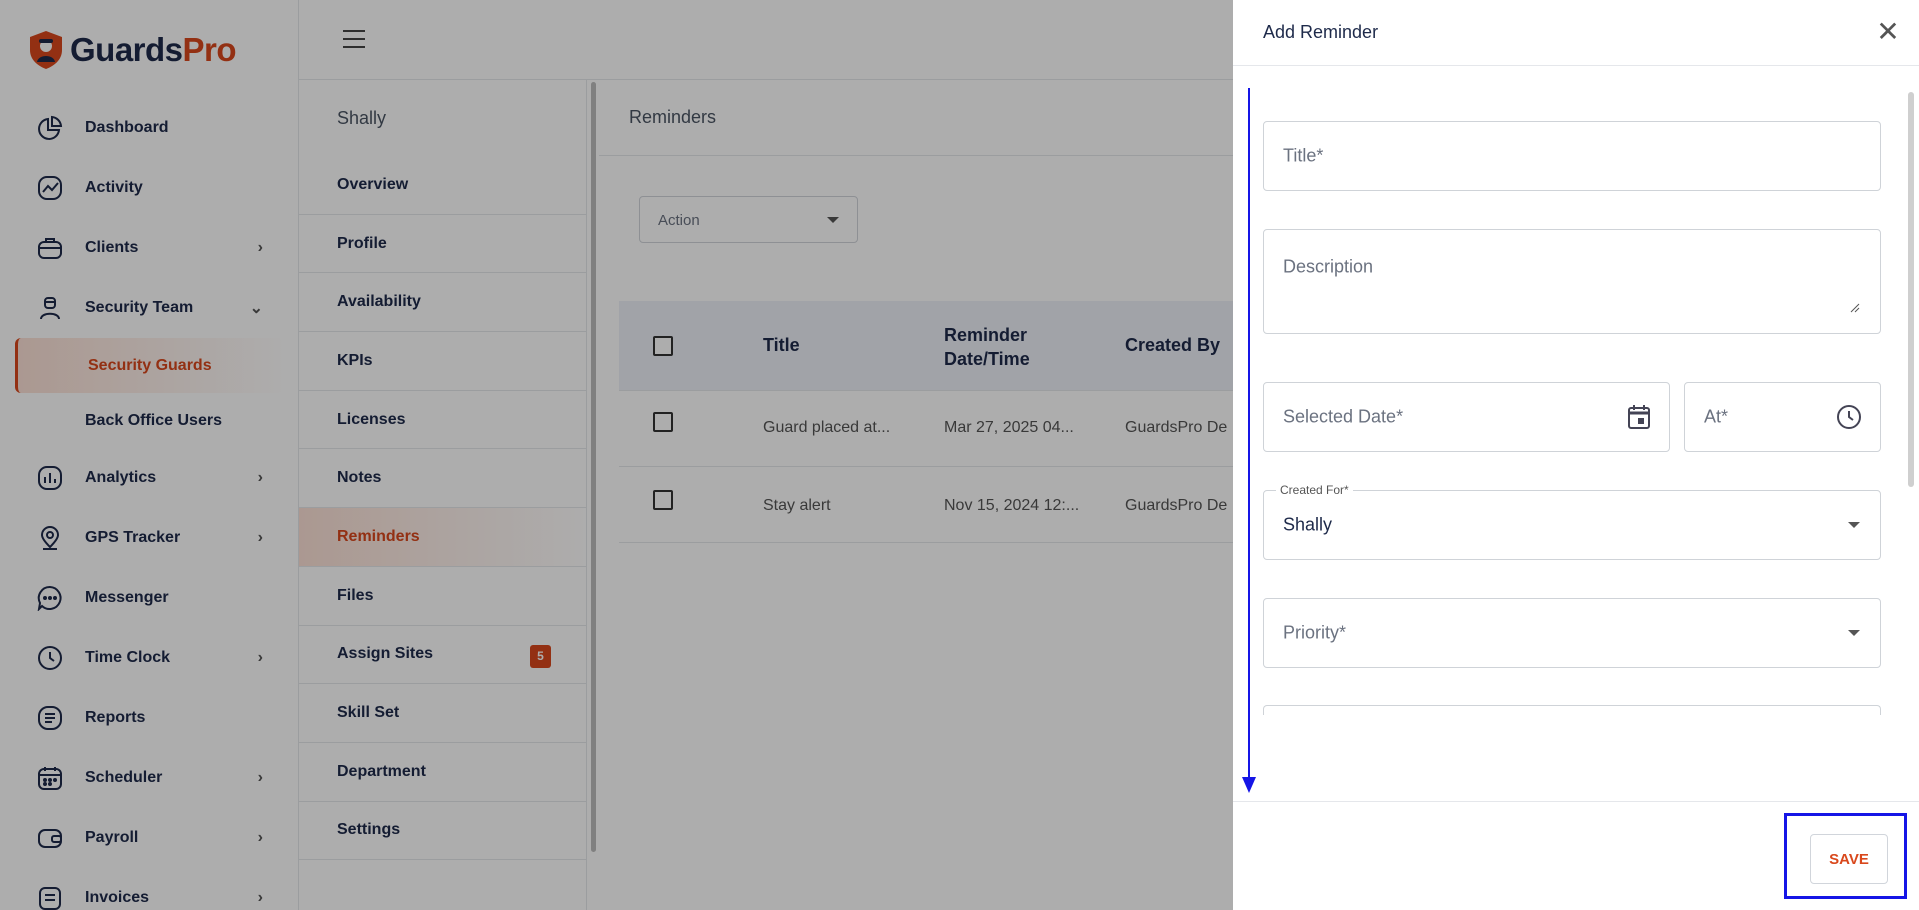 The width and height of the screenshot is (1919, 910). Describe the element at coordinates (1572, 633) in the screenshot. I see `priority-select: Priority*` at that location.